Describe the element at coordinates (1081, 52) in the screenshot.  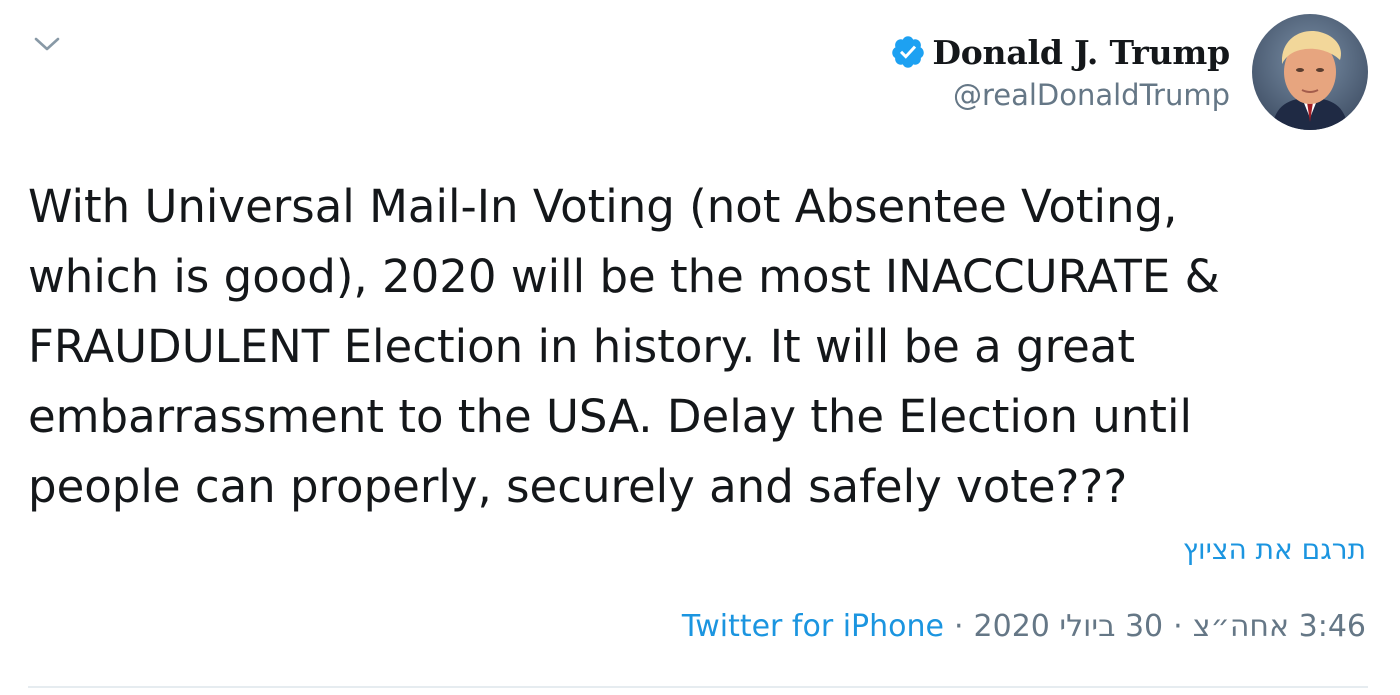
I see `author-display-name: Donald J. Trump` at that location.